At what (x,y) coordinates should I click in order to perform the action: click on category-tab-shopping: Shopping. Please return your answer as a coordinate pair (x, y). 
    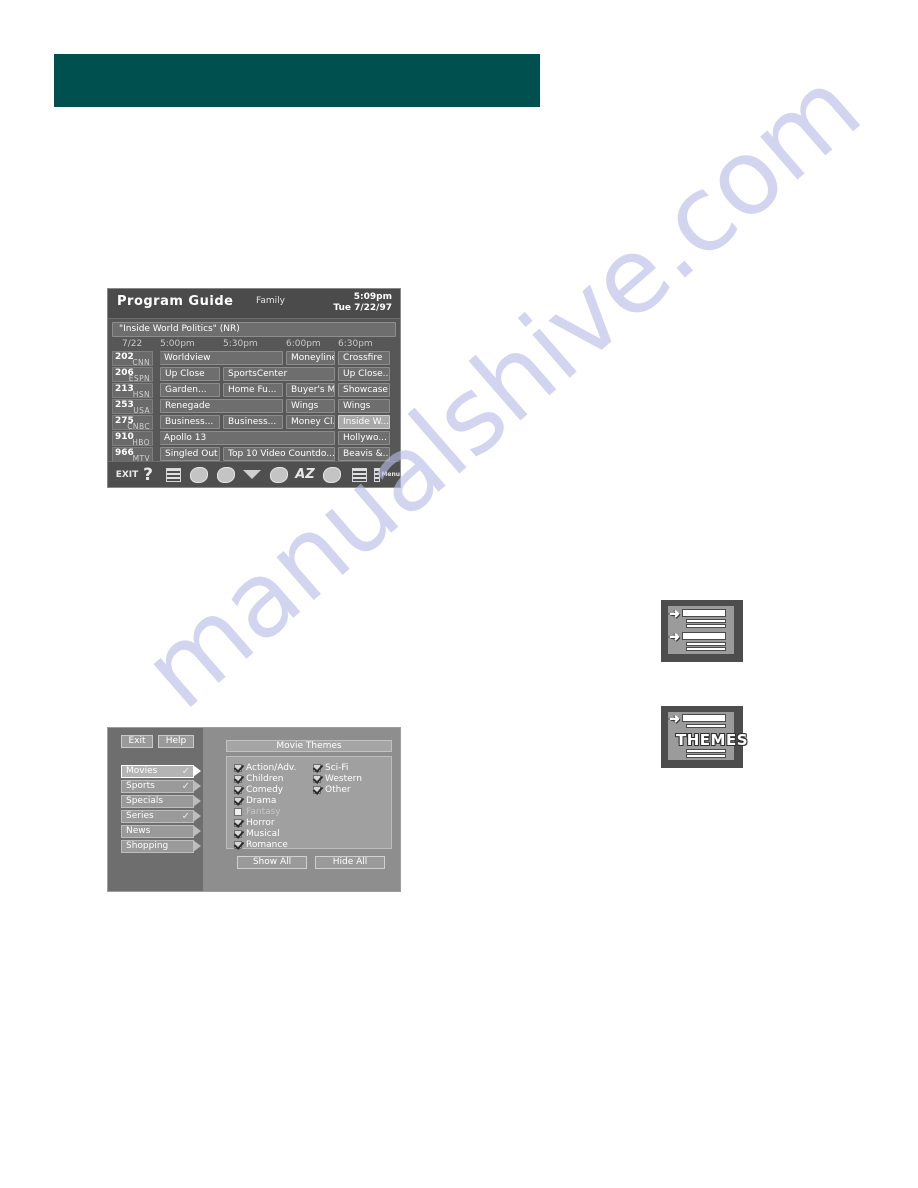
    Looking at the image, I should click on (161, 846).